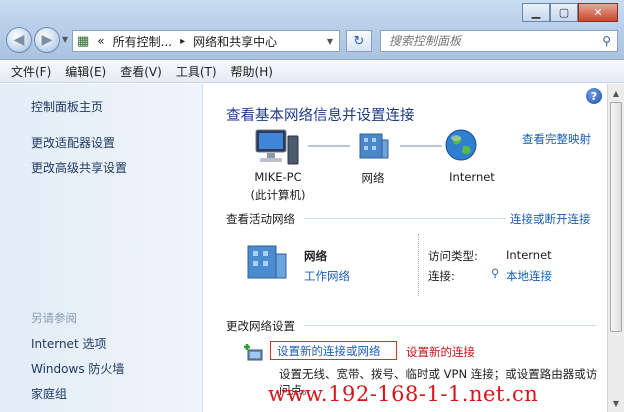 The width and height of the screenshot is (624, 412). What do you see at coordinates (277, 148) in the screenshot?
I see `computer-icon` at bounding box center [277, 148].